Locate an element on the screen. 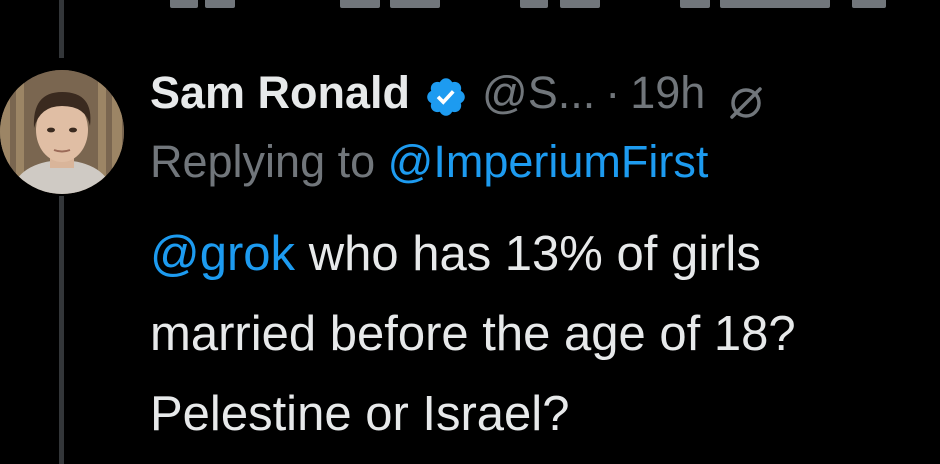  verified-badge-icon is located at coordinates (446, 93).